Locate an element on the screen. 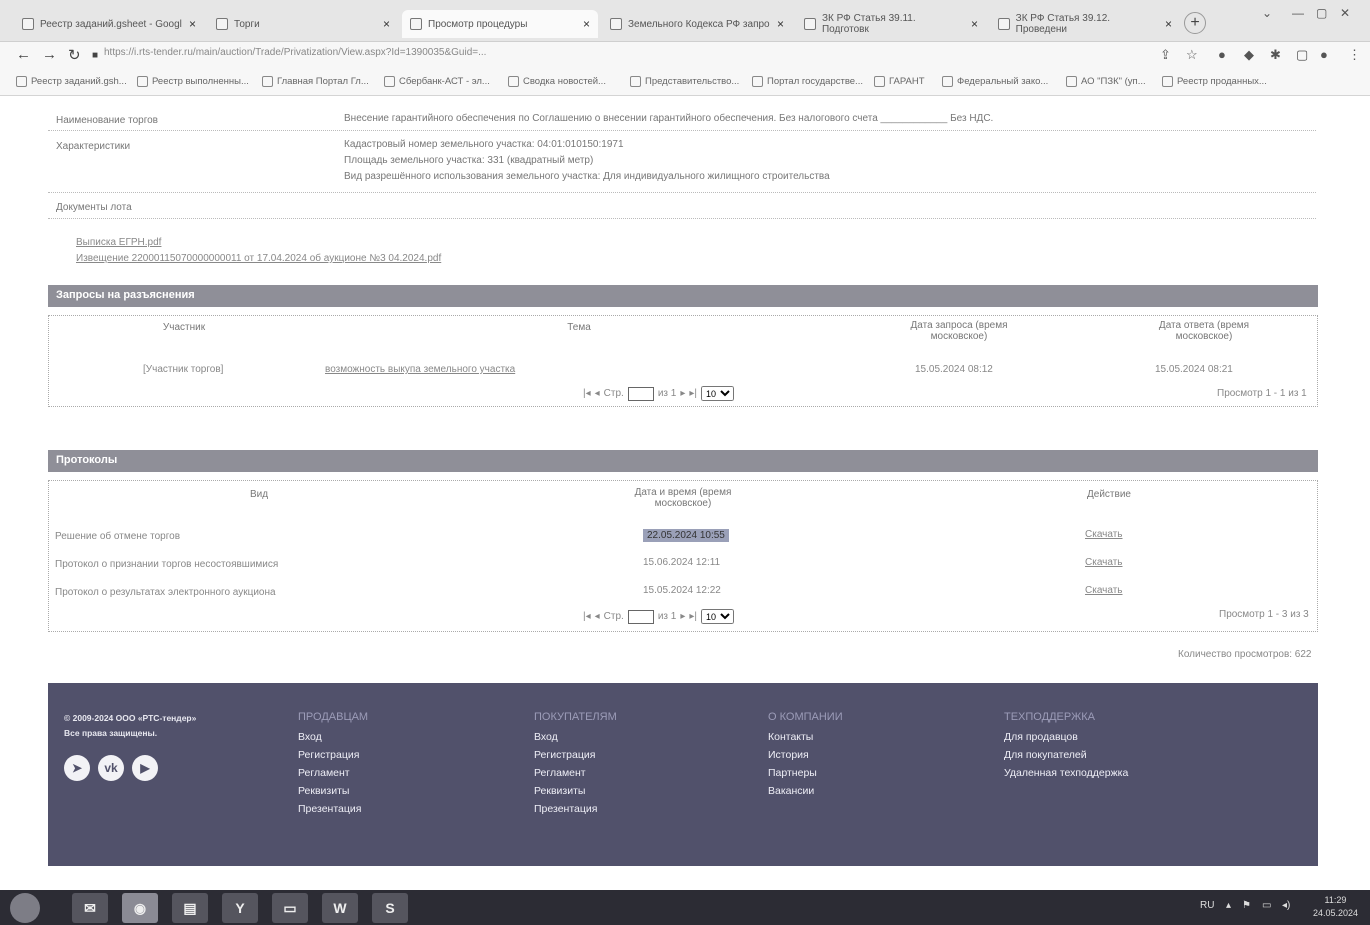  start-button is located at coordinates (25, 908).